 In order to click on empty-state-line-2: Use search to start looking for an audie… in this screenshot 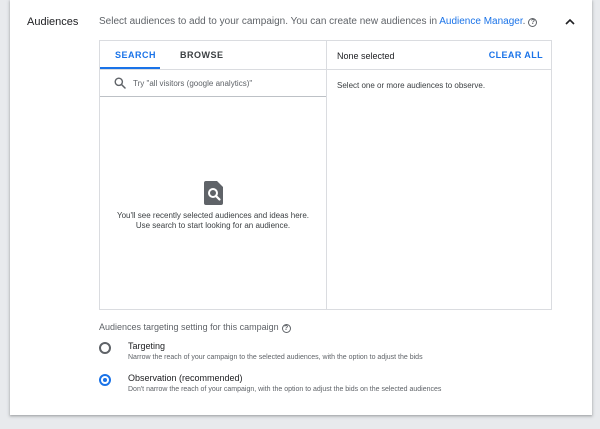, I will do `click(213, 225)`.